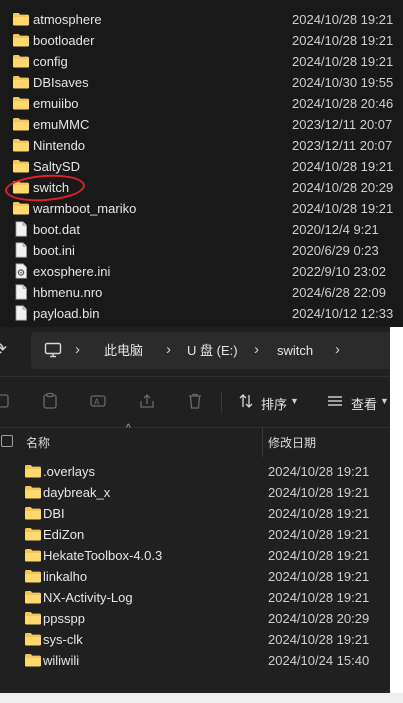 The height and width of the screenshot is (703, 403). I want to click on list-item: emuMMC 2023/12/11 20:07, so click(201, 124).